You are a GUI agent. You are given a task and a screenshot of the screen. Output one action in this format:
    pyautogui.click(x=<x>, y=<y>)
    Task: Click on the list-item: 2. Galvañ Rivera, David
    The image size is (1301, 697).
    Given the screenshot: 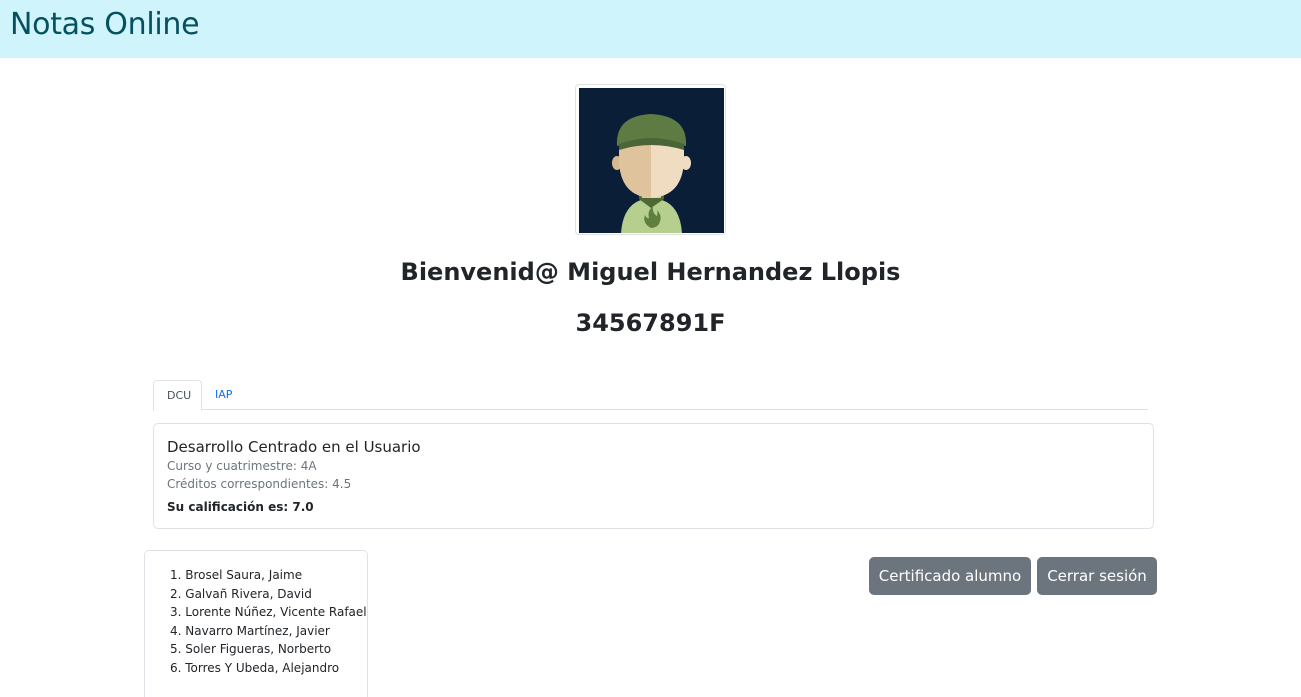 What is the action you would take?
    pyautogui.click(x=241, y=593)
    